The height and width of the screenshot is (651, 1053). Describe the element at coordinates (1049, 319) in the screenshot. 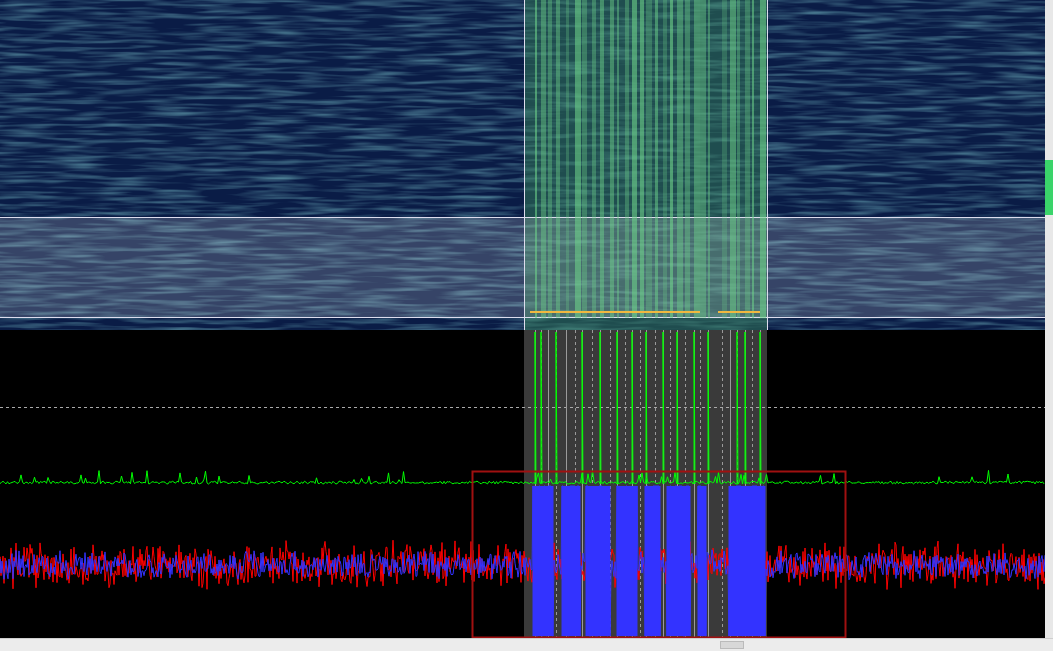

I see `vertical-scrollbar` at that location.